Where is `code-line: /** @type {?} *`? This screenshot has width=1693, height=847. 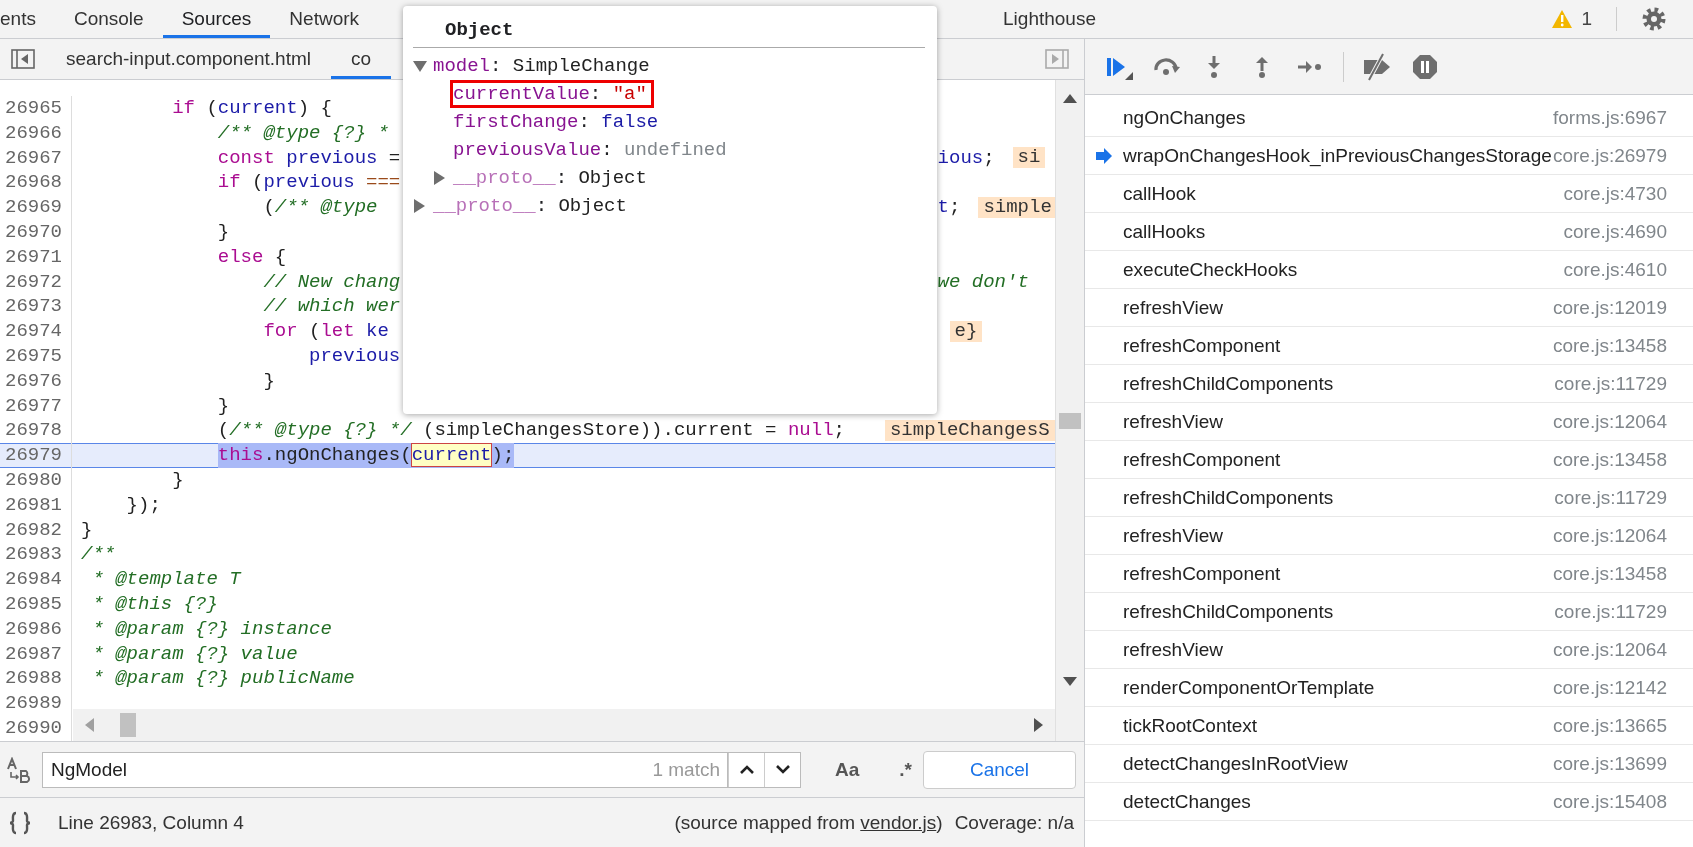
code-line: /** @type {?} * is located at coordinates (303, 133).